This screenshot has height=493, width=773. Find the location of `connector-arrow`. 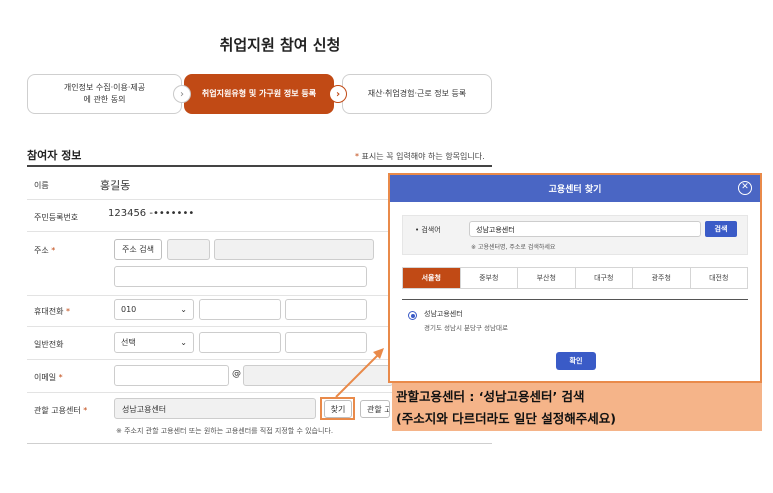

connector-arrow is located at coordinates (359, 373).